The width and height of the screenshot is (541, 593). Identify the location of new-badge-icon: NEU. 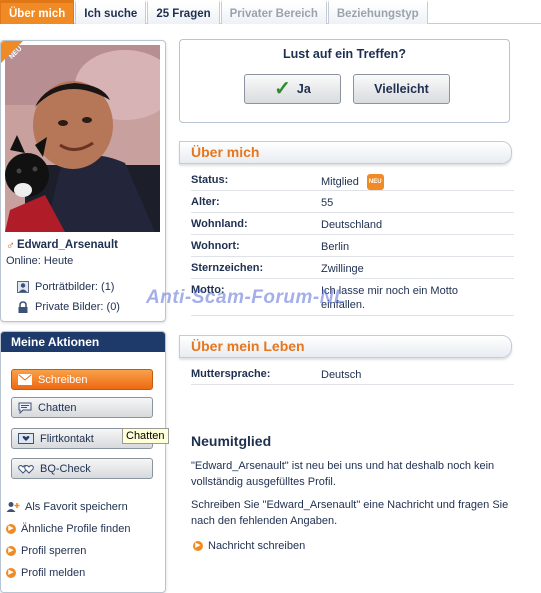
(12, 52).